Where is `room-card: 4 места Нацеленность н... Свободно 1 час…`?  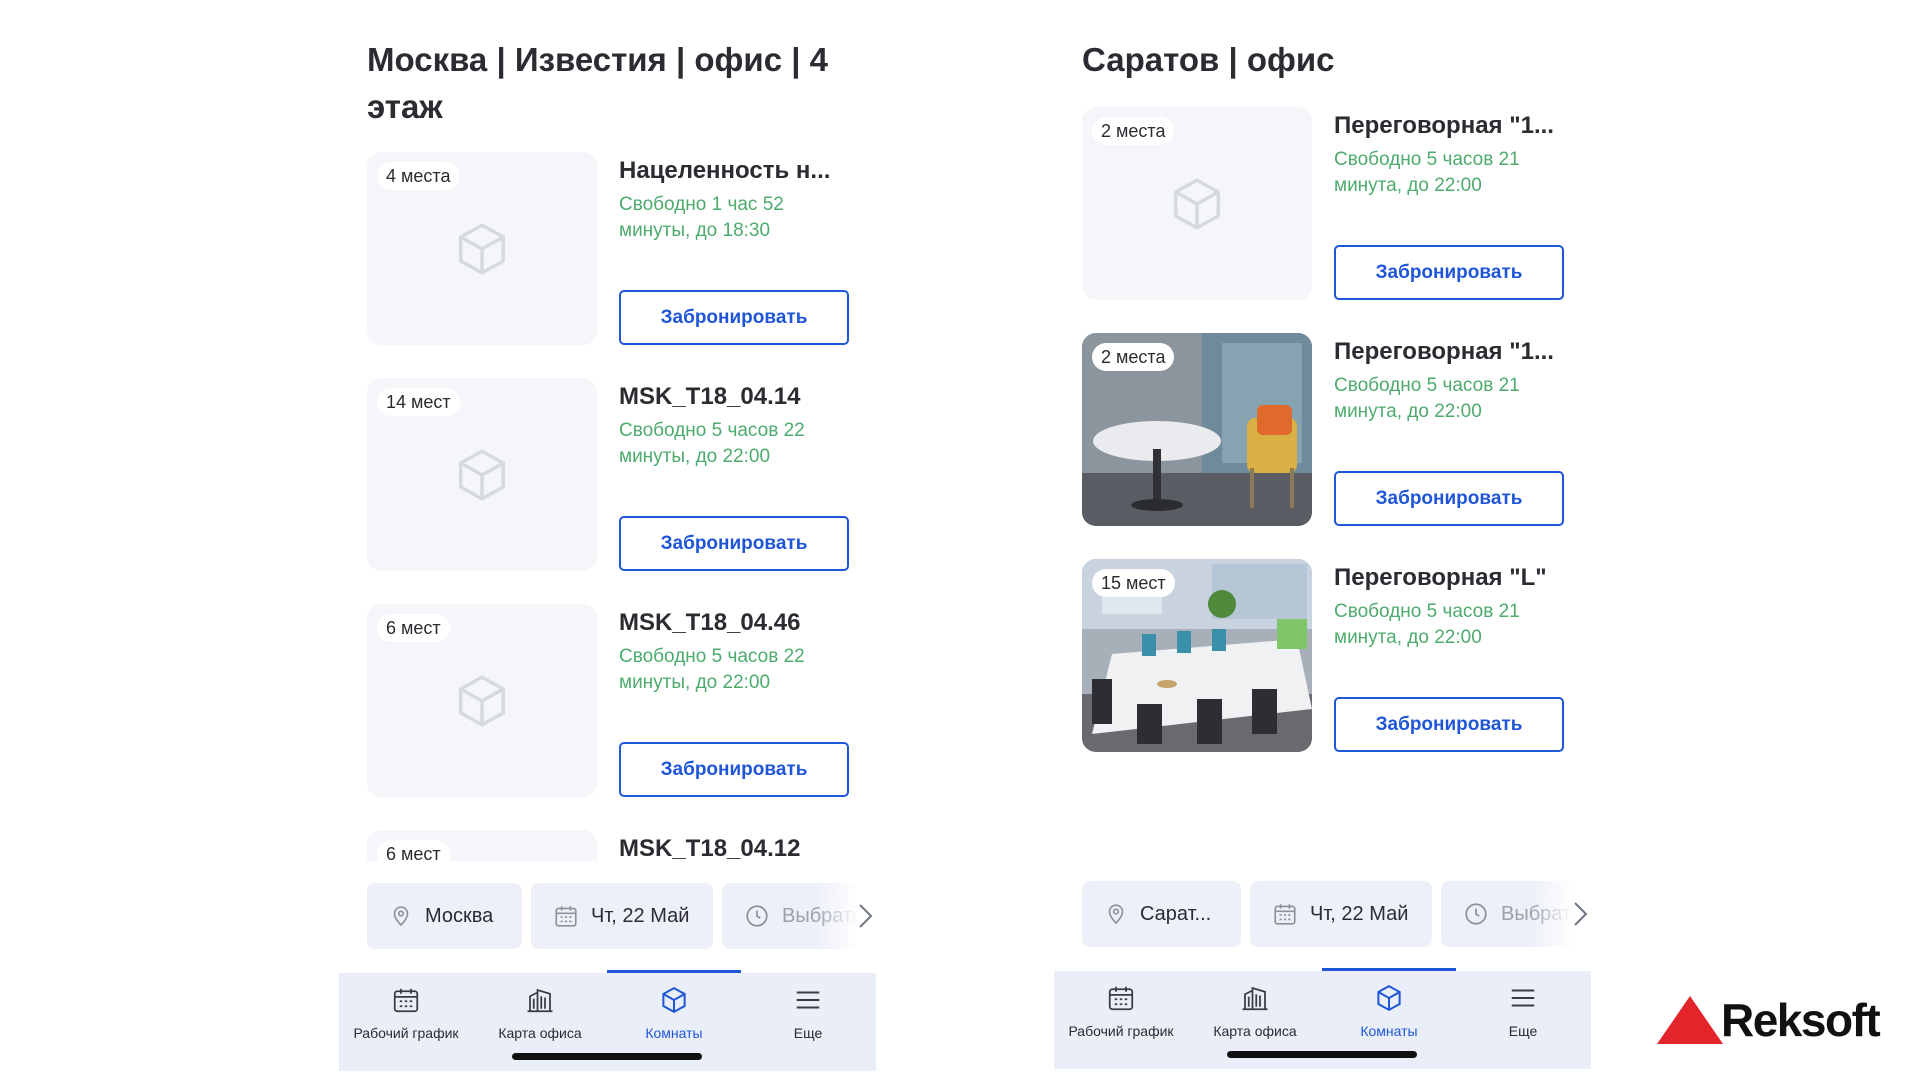
room-card: 4 места Нацеленность н... Свободно 1 час… is located at coordinates (621, 265).